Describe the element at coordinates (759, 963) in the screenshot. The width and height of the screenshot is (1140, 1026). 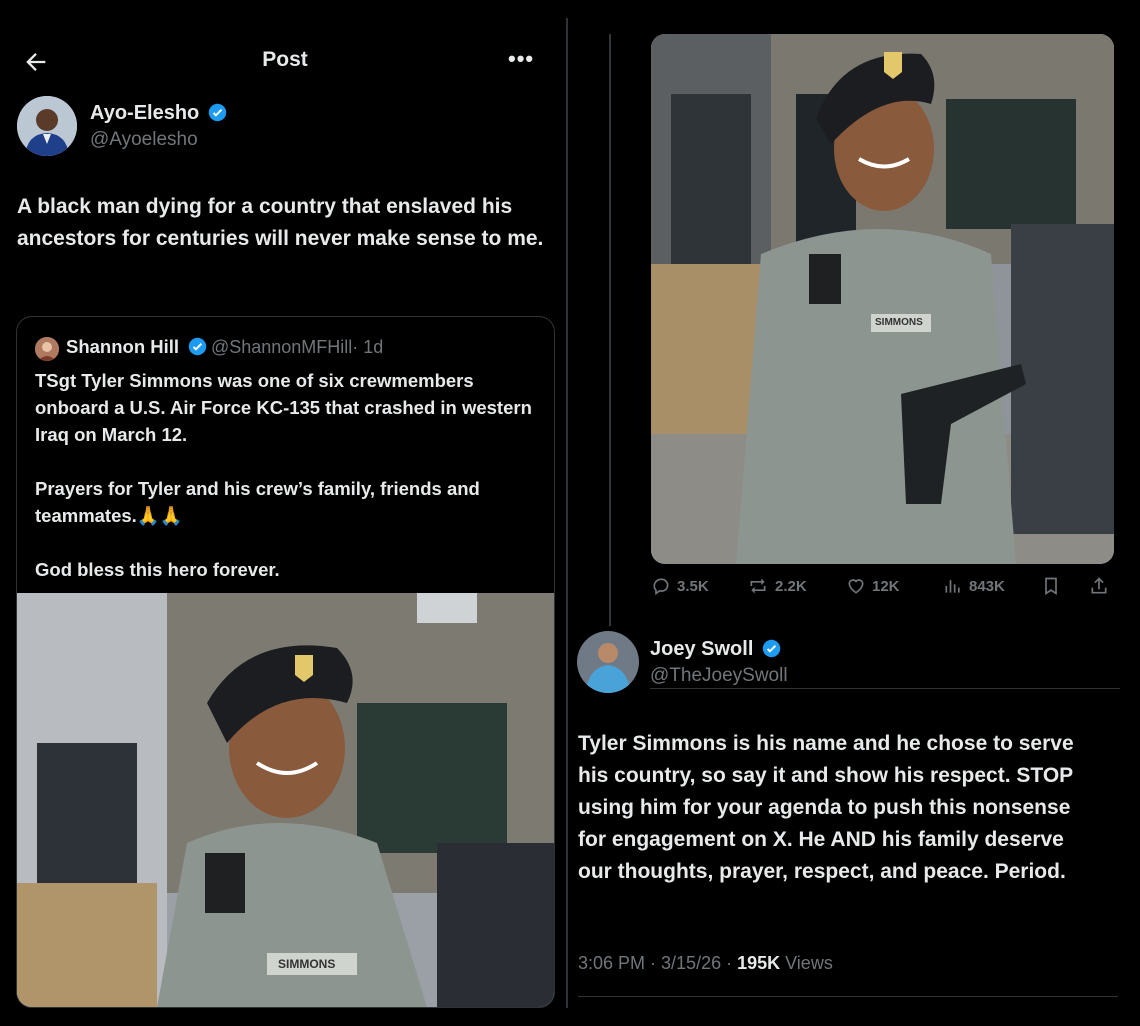
I see `views-total: 195K` at that location.